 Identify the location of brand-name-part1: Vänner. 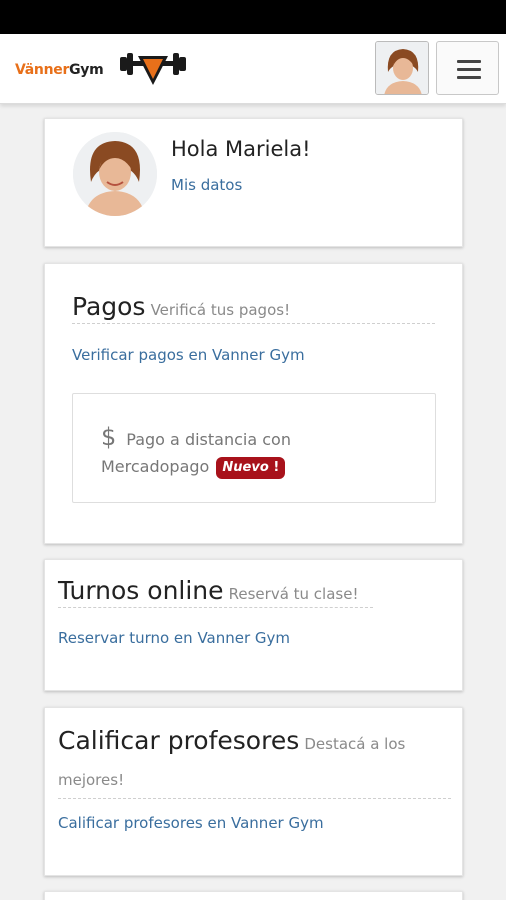
(42, 70).